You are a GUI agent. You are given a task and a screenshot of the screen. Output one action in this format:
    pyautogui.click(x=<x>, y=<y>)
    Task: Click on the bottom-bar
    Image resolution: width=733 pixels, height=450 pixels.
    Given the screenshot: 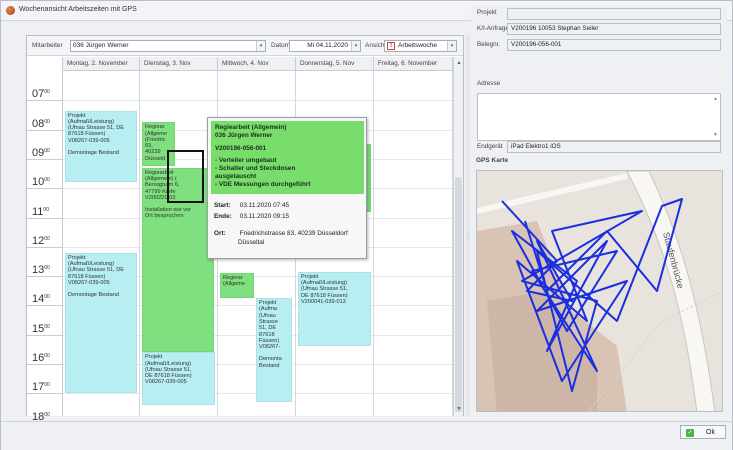 What is the action you would take?
    pyautogui.click(x=366, y=435)
    